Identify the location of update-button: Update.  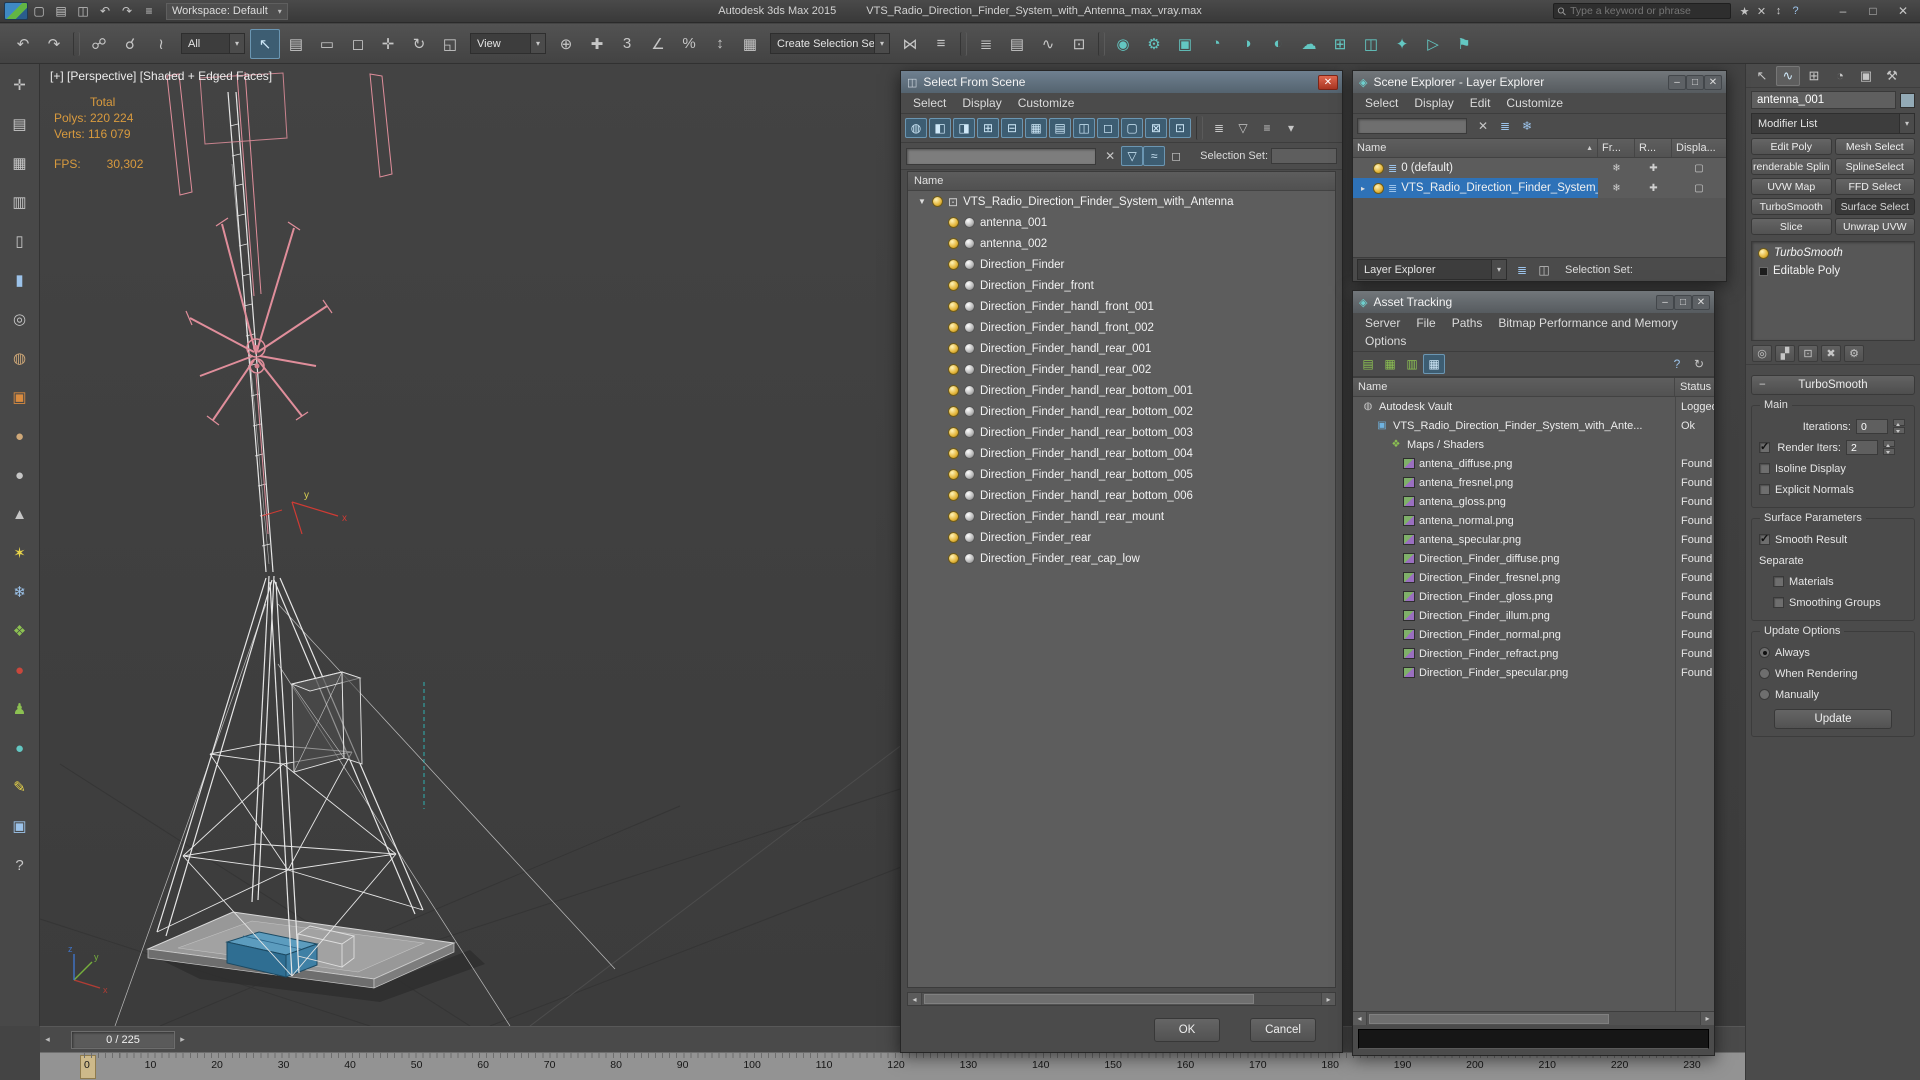
(1833, 719).